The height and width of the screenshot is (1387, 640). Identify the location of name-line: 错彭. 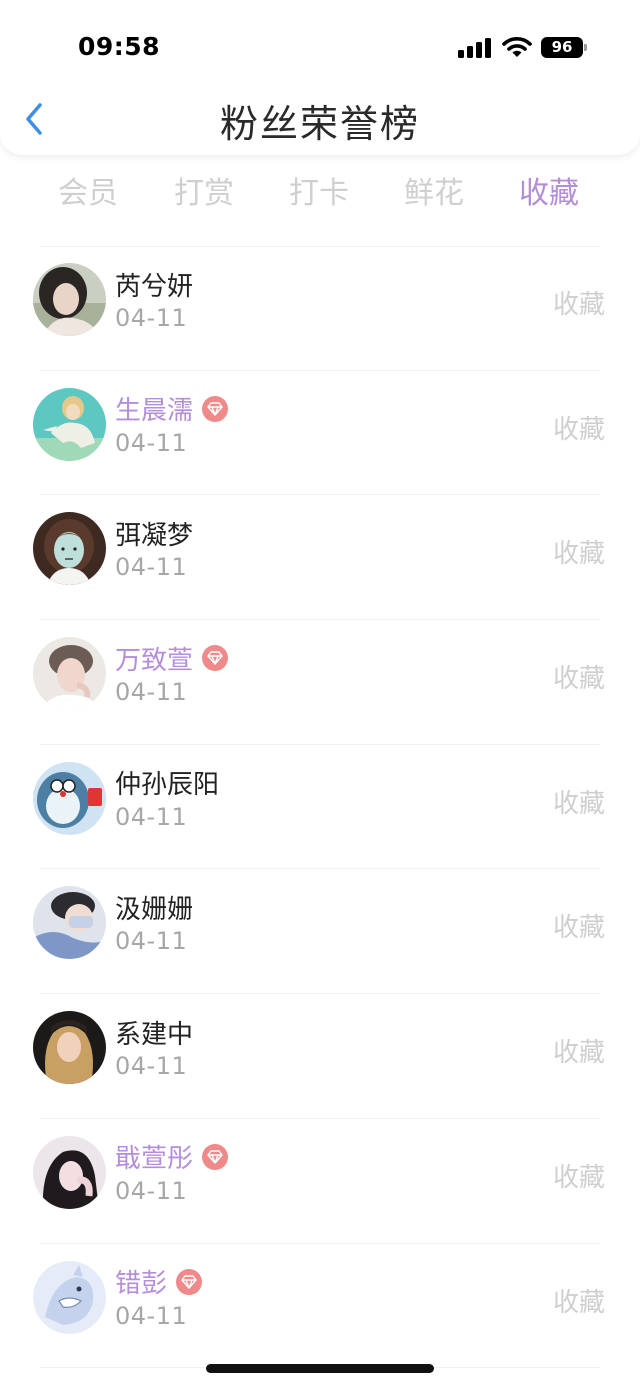
(159, 1282).